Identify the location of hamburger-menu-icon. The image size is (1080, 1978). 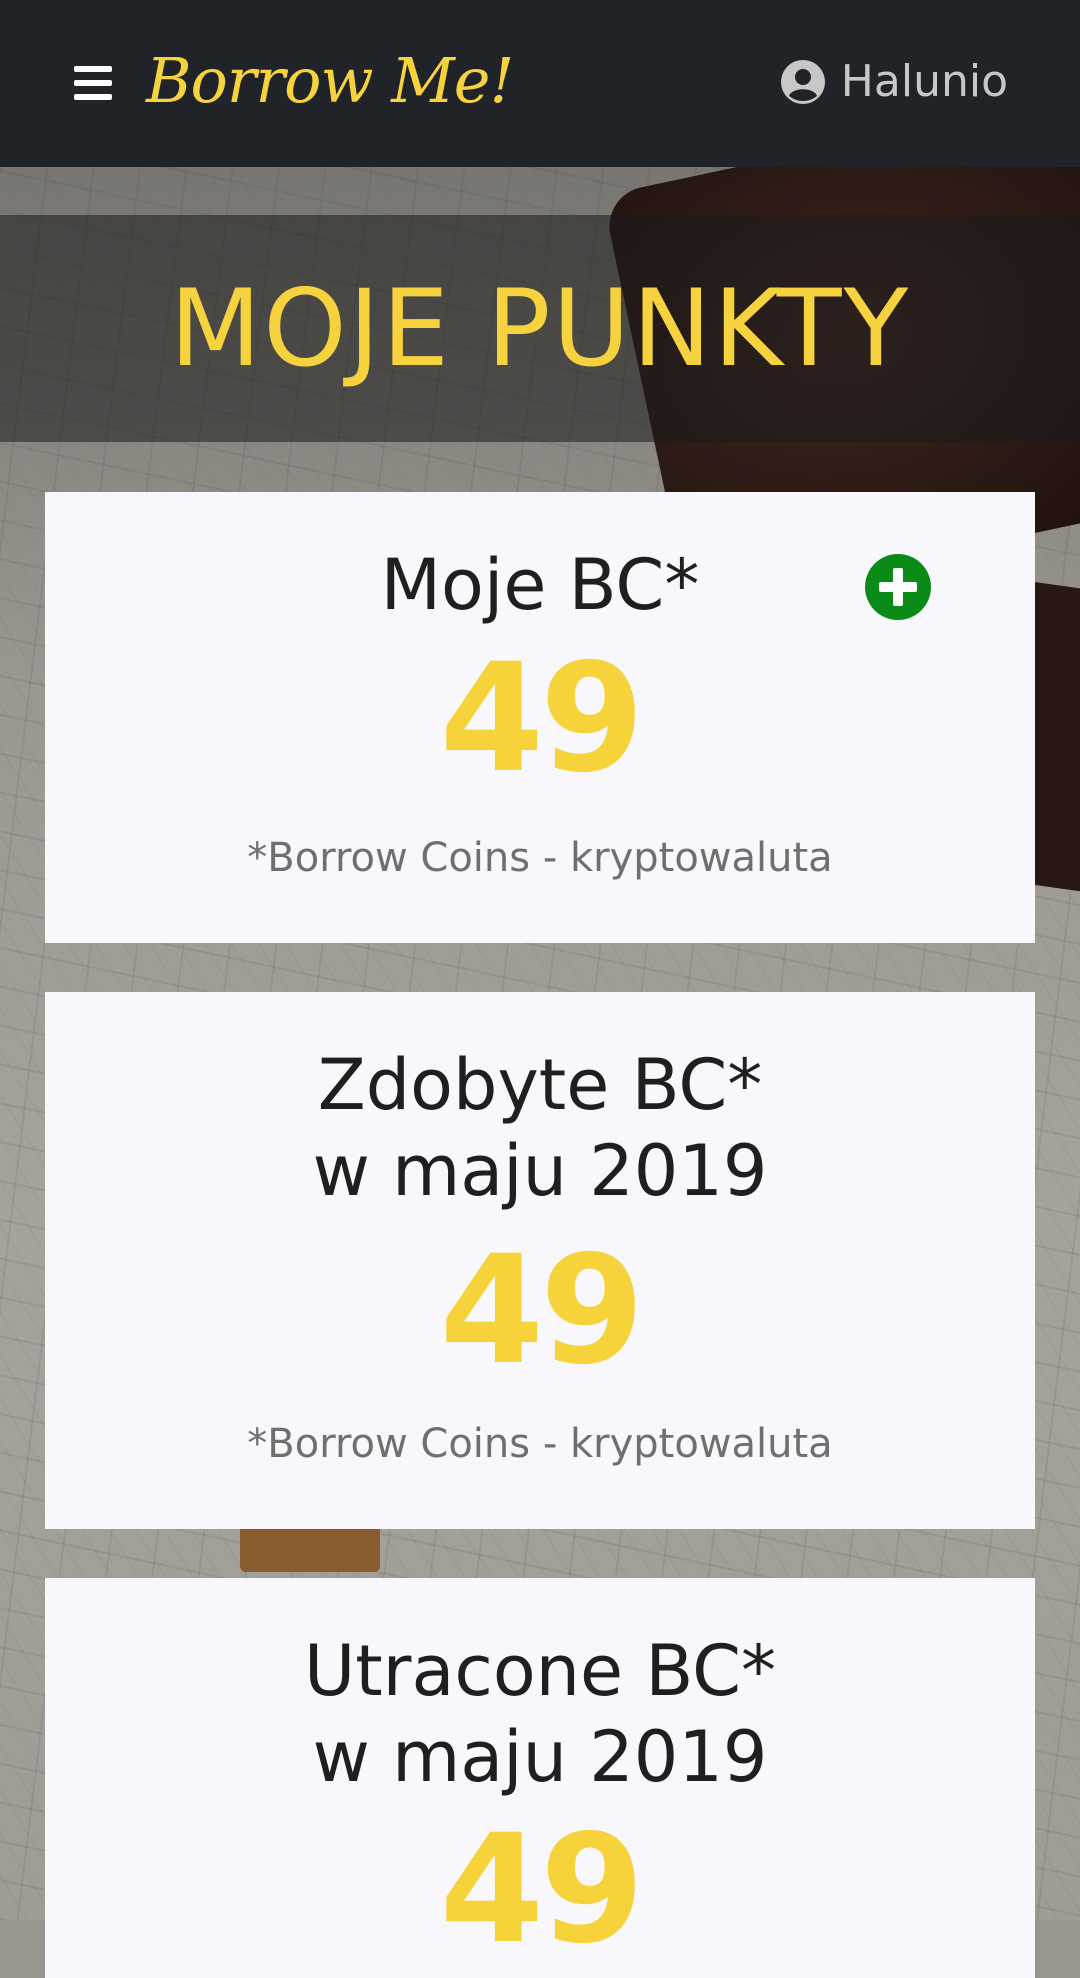
(93, 83).